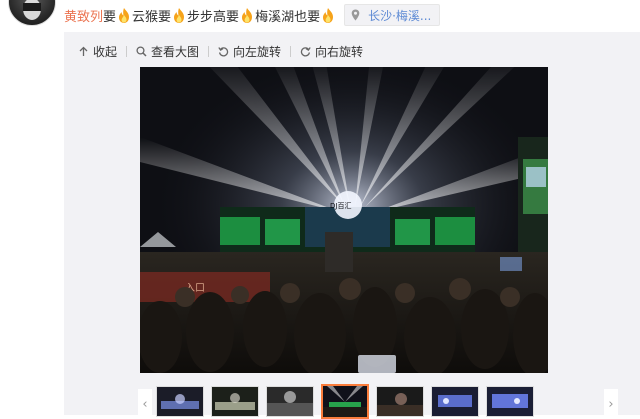 This screenshot has width=640, height=419. Describe the element at coordinates (175, 51) in the screenshot. I see `view-large-label: 查看大图` at that location.